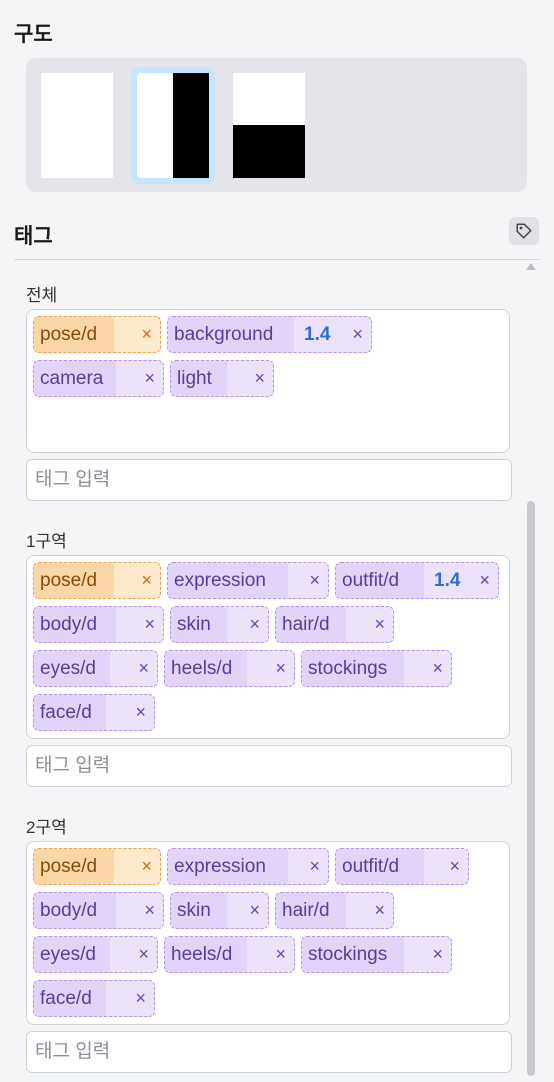  What do you see at coordinates (46, 827) in the screenshot?
I see `tag-section-label: 2구역` at bounding box center [46, 827].